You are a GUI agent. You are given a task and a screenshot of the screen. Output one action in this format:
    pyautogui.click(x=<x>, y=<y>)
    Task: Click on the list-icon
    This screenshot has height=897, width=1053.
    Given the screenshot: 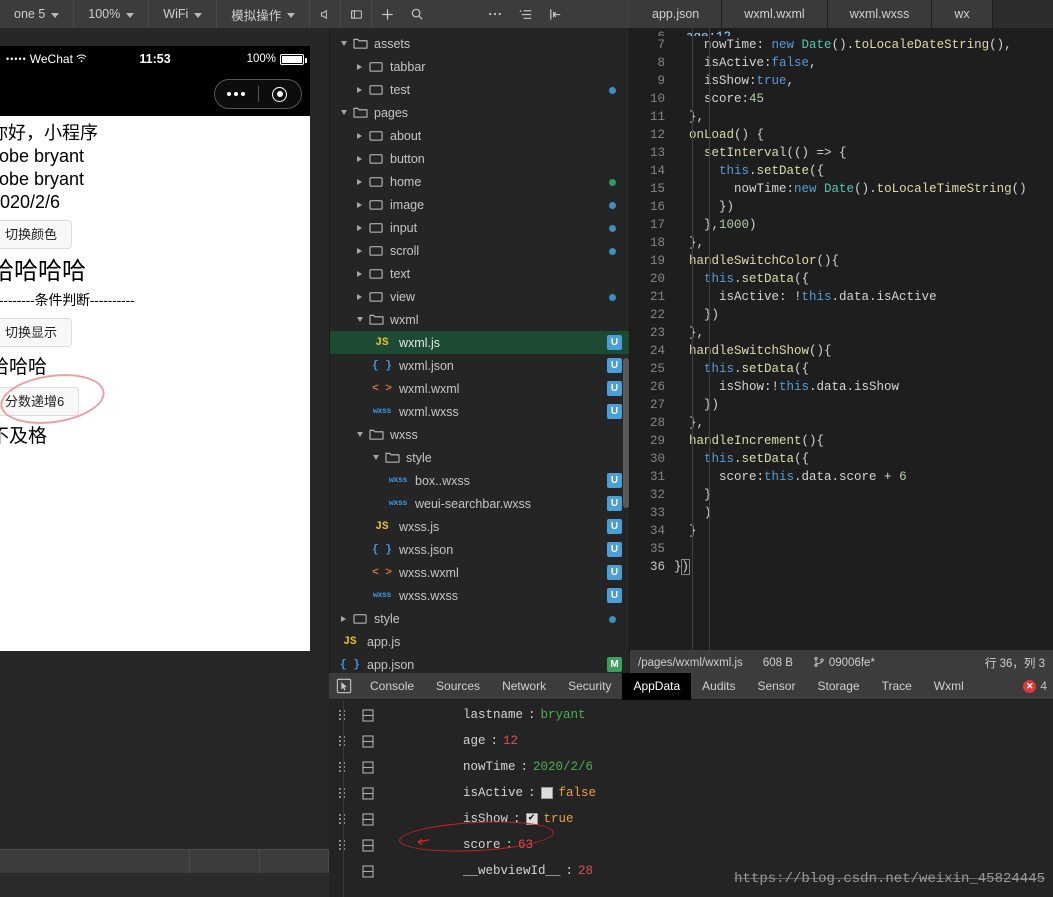 What is the action you would take?
    pyautogui.click(x=525, y=14)
    